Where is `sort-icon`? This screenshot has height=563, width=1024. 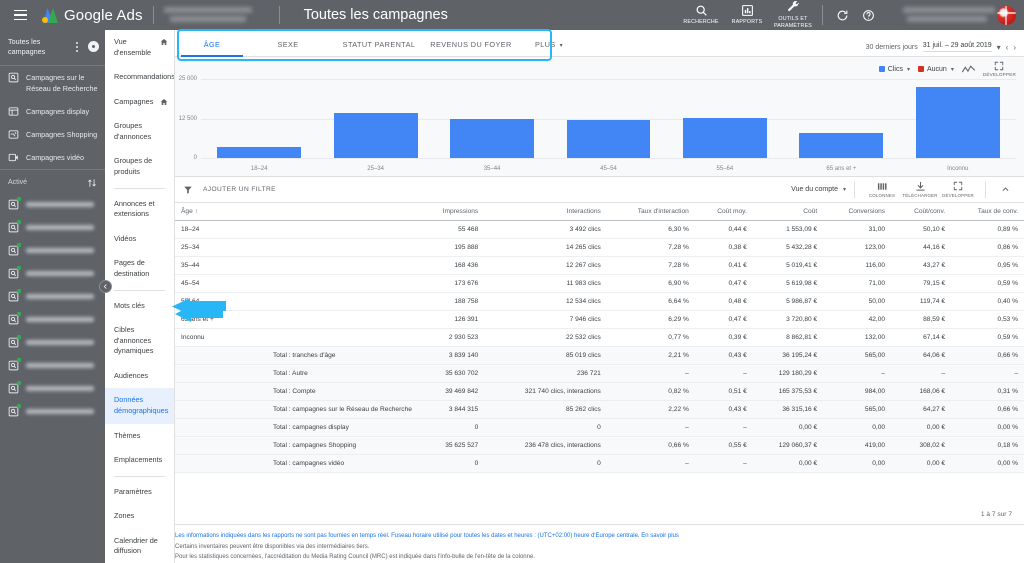
sort-icon is located at coordinates (92, 183).